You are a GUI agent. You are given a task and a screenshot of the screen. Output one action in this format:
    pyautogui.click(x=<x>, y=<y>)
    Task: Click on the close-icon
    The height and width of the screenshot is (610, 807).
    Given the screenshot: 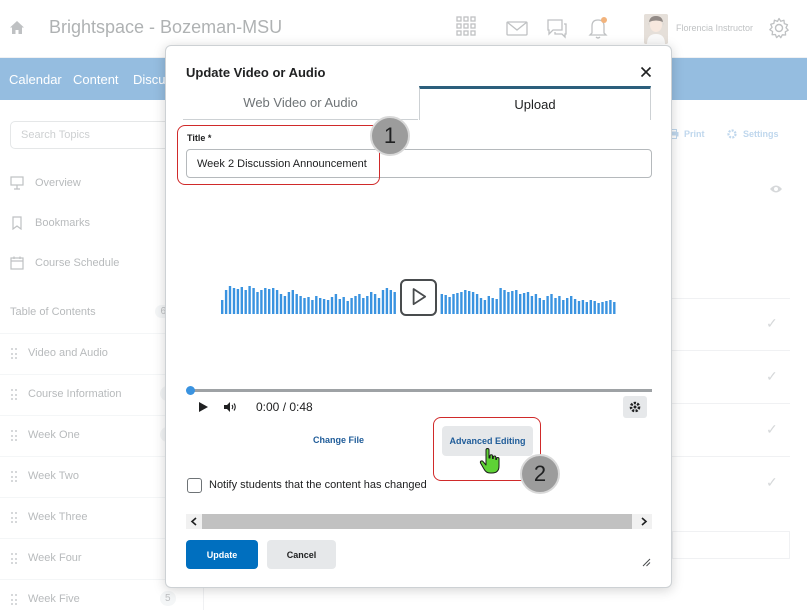 What is the action you would take?
    pyautogui.click(x=646, y=72)
    